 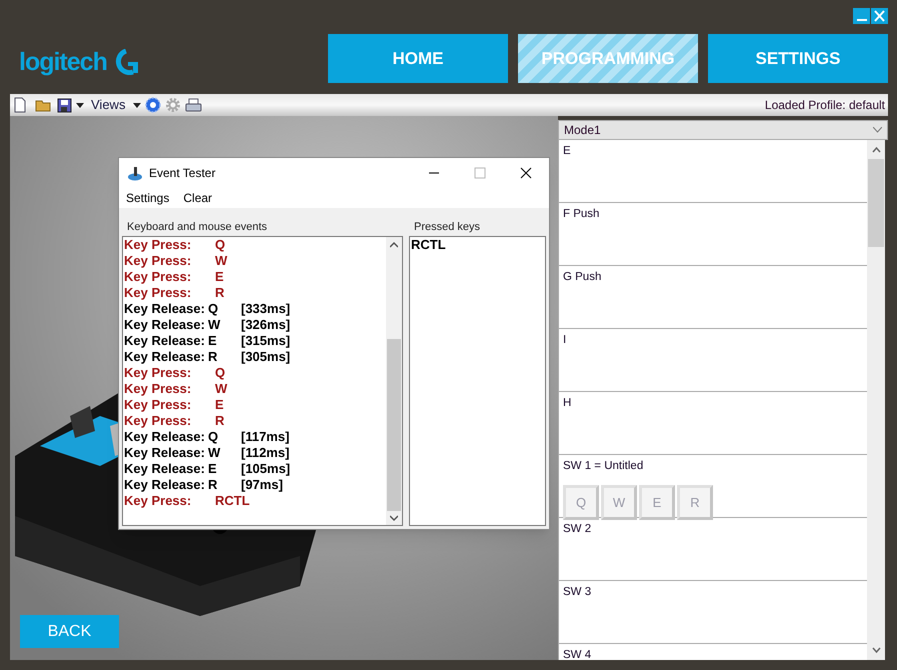 What do you see at coordinates (148, 198) in the screenshot?
I see `menu-item: Settings` at bounding box center [148, 198].